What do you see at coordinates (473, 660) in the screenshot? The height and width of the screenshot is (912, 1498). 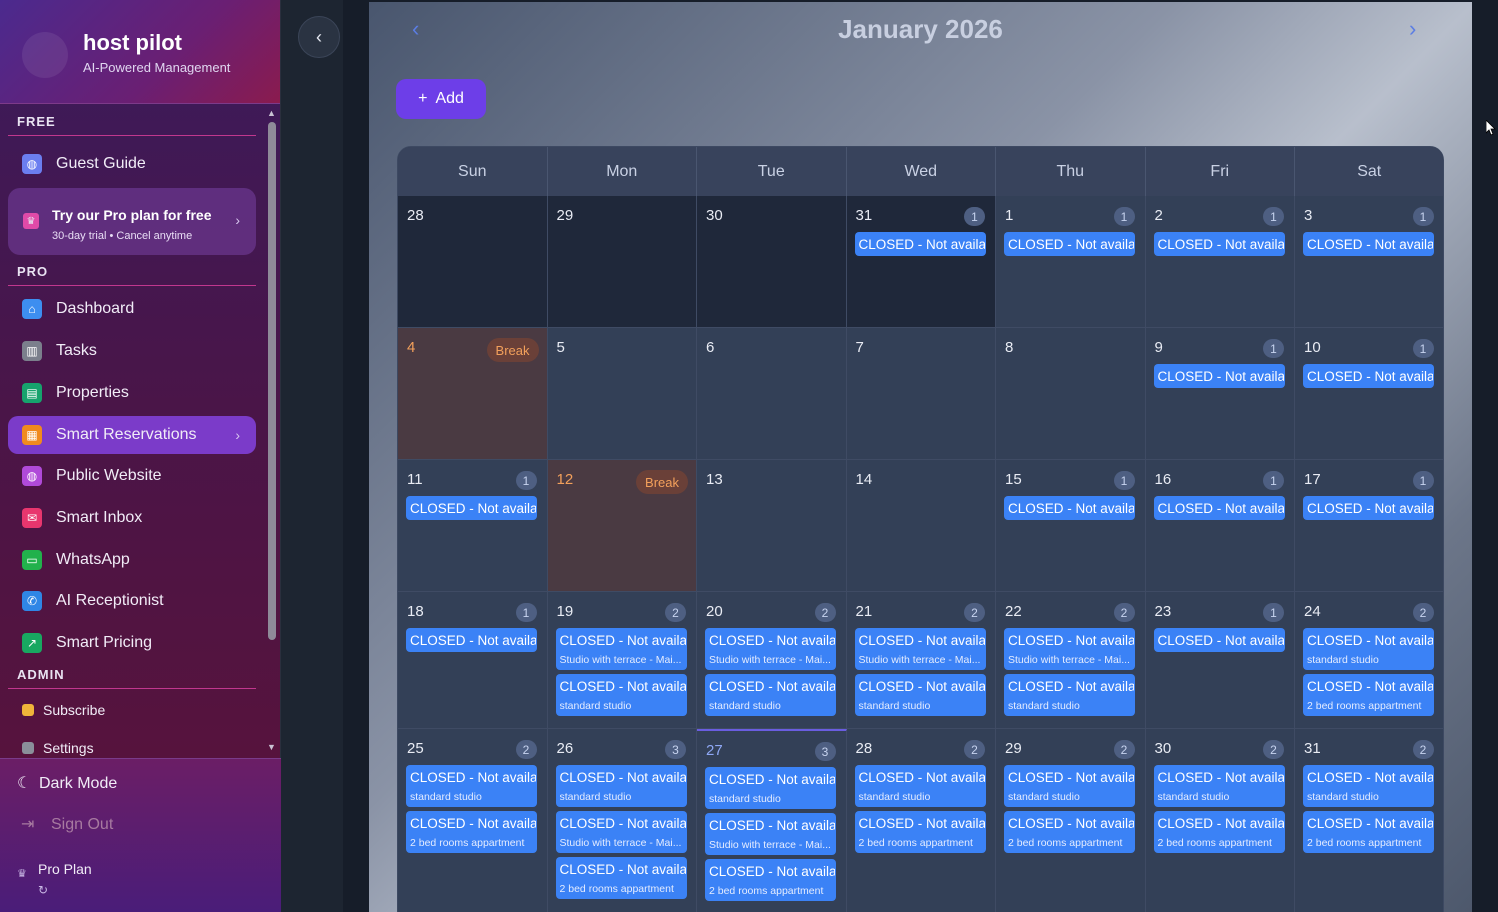 I see `calendar-day-cell: 18 1 CLOSED - Not availa` at bounding box center [473, 660].